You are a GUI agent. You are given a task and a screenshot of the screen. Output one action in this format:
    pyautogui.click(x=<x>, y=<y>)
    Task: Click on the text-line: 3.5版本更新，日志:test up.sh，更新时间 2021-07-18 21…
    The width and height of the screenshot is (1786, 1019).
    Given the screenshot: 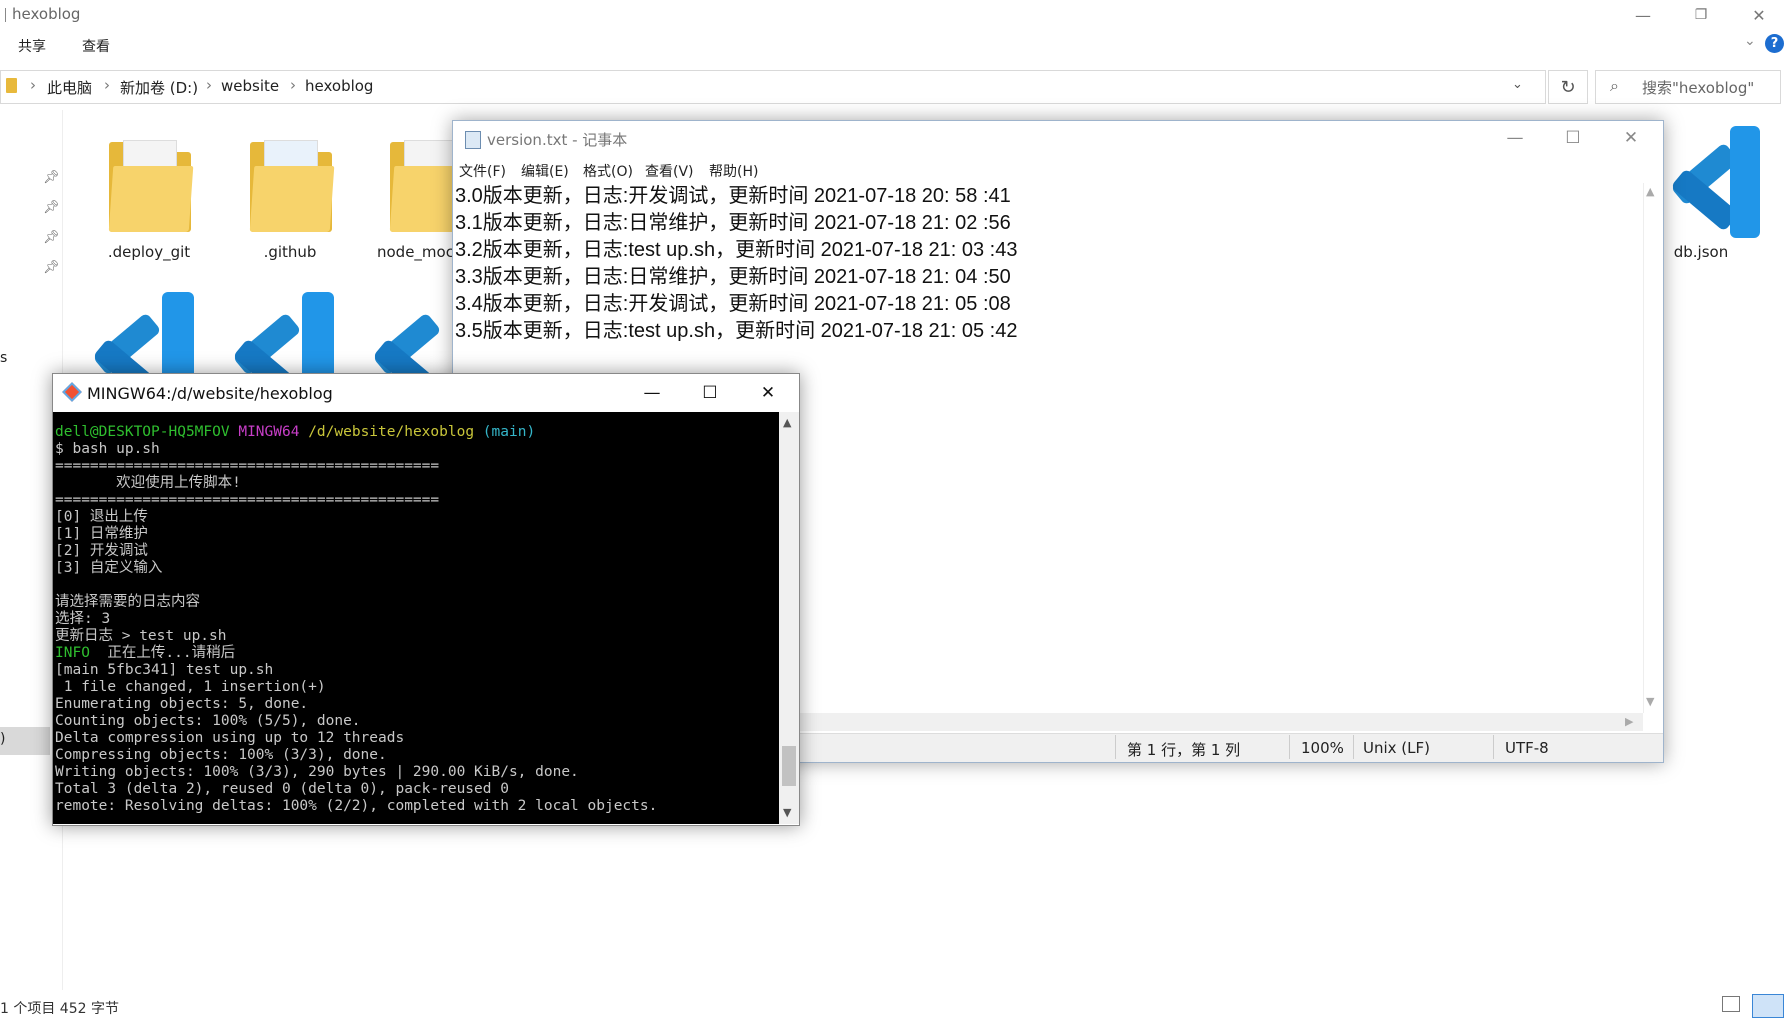 What is the action you would take?
    pyautogui.click(x=736, y=331)
    